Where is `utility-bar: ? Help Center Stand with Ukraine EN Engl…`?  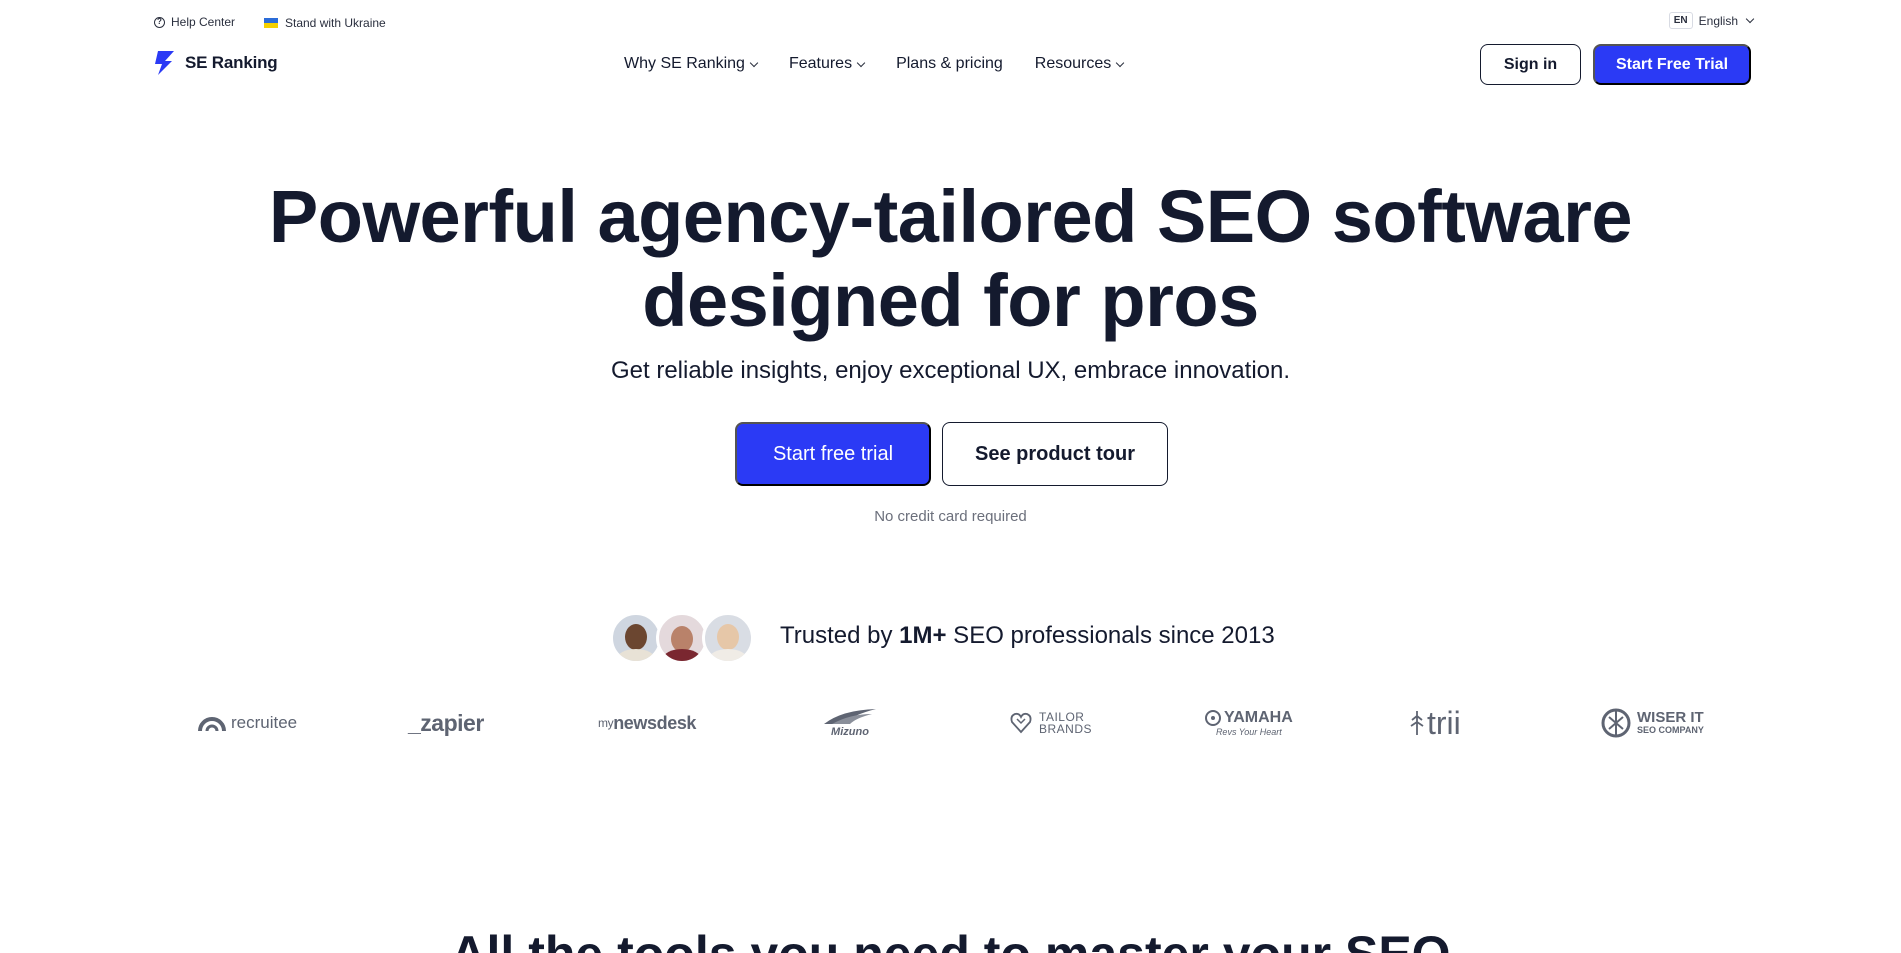 utility-bar: ? Help Center Stand with Ukraine EN Engl… is located at coordinates (950, 20).